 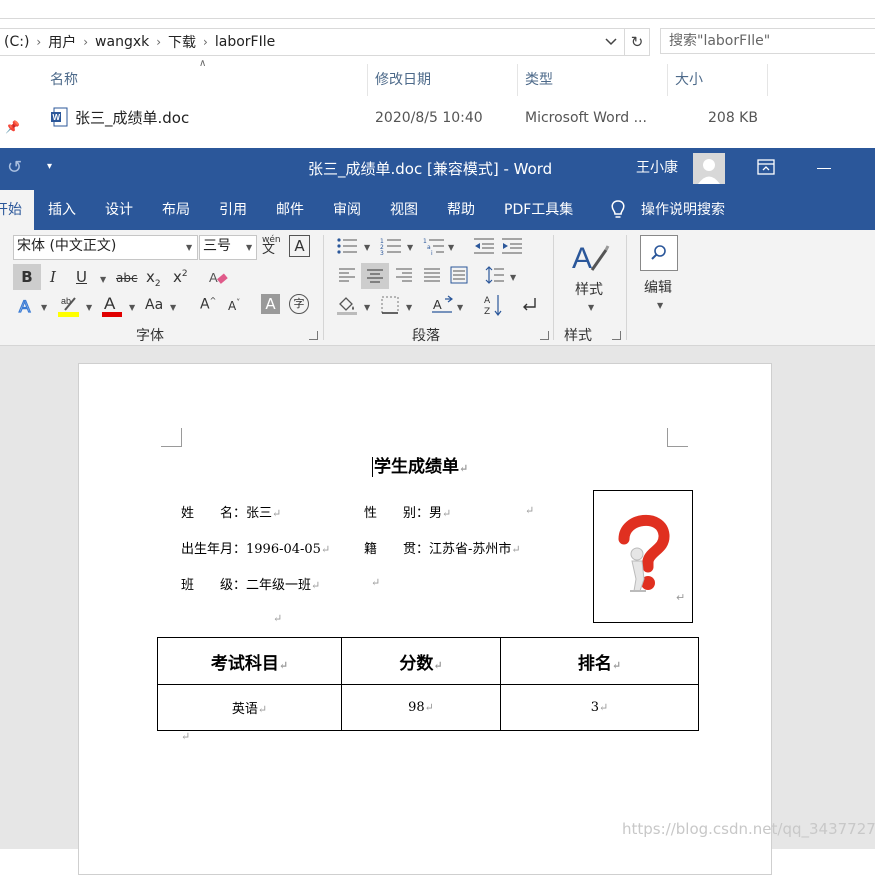 I want to click on chevron-down-icon, so click(x=611, y=41).